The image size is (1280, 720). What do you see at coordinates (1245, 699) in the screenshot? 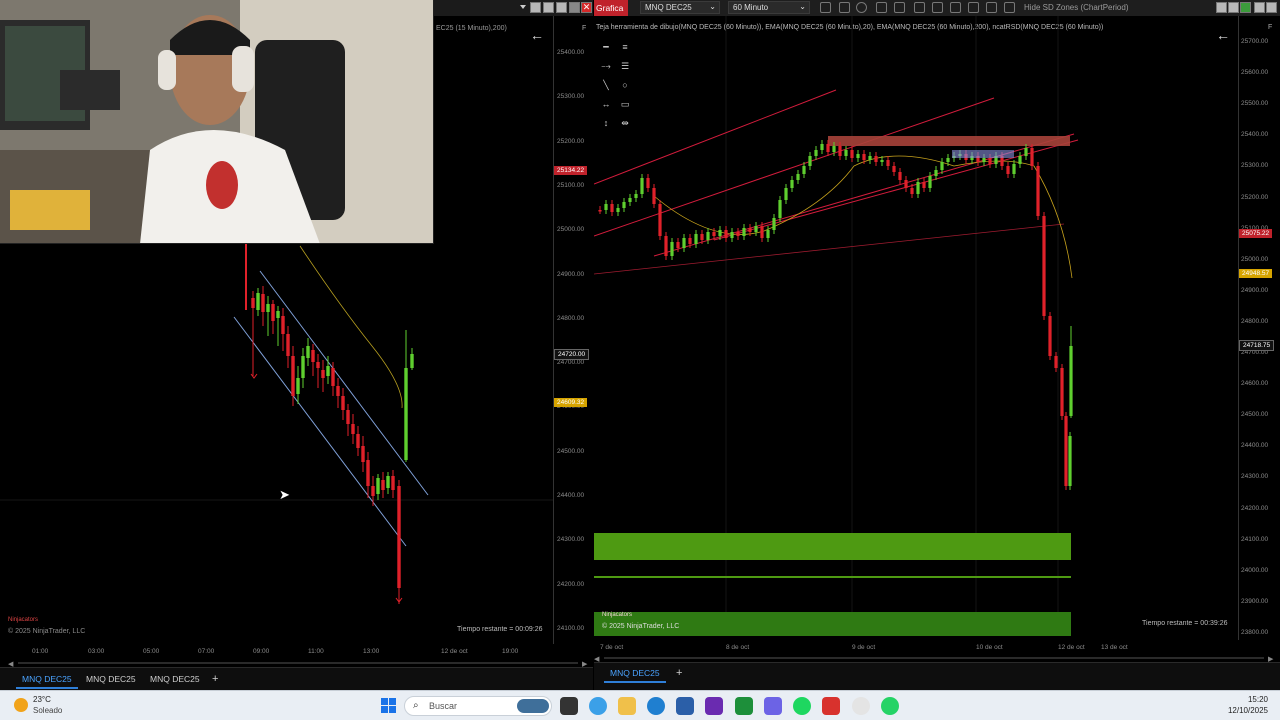
I see `clock-time: 15:20` at bounding box center [1245, 699].